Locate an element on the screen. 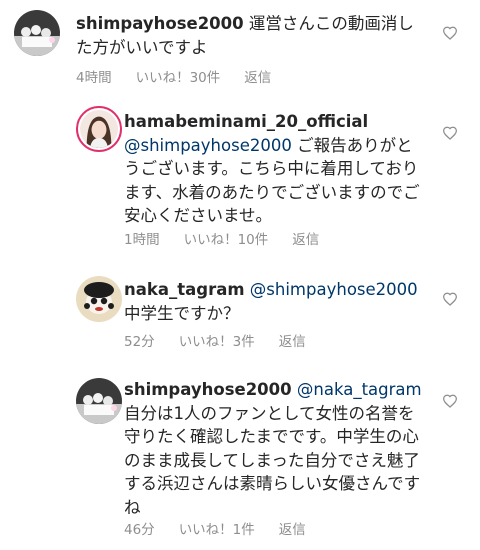  comment-time: 1時間 is located at coordinates (142, 240).